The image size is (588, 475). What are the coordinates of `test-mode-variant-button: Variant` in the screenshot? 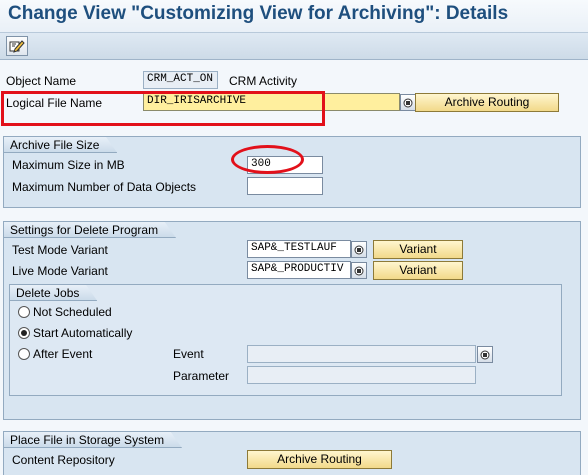 It's located at (418, 249).